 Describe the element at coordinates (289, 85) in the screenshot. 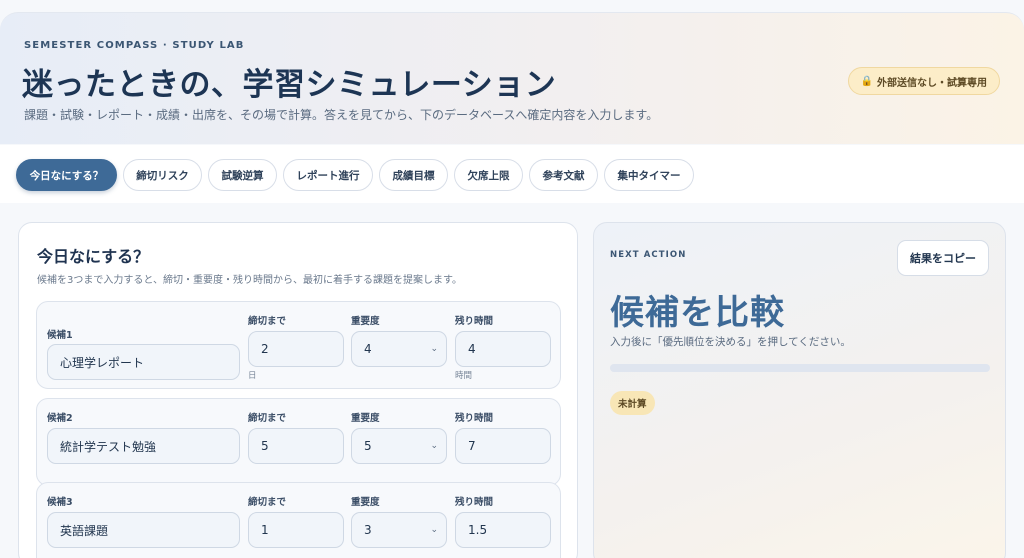

I see `page-title: 迷ったときの、学習シミュレーション` at that location.